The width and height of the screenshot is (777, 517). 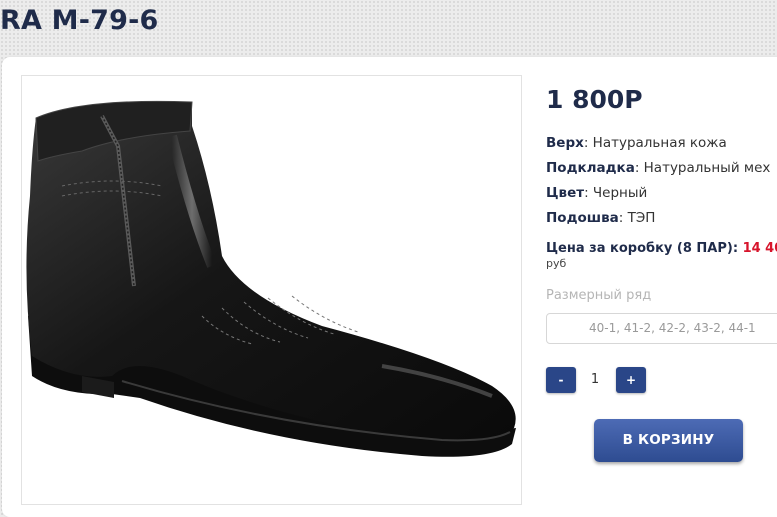 What do you see at coordinates (556, 263) in the screenshot?
I see `box-price-currency: руб` at bounding box center [556, 263].